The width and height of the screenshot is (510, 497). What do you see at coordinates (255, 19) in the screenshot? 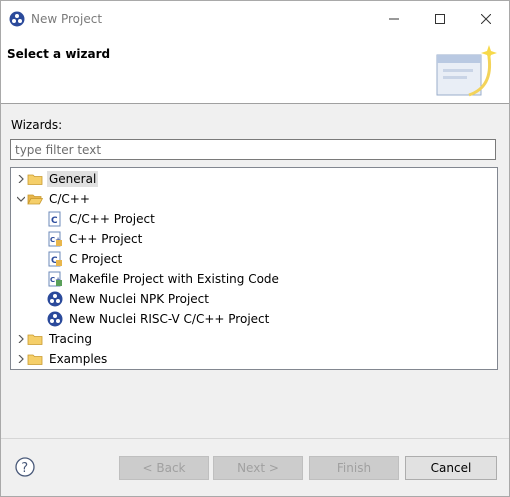
I see `title-bar: New Project` at bounding box center [255, 19].